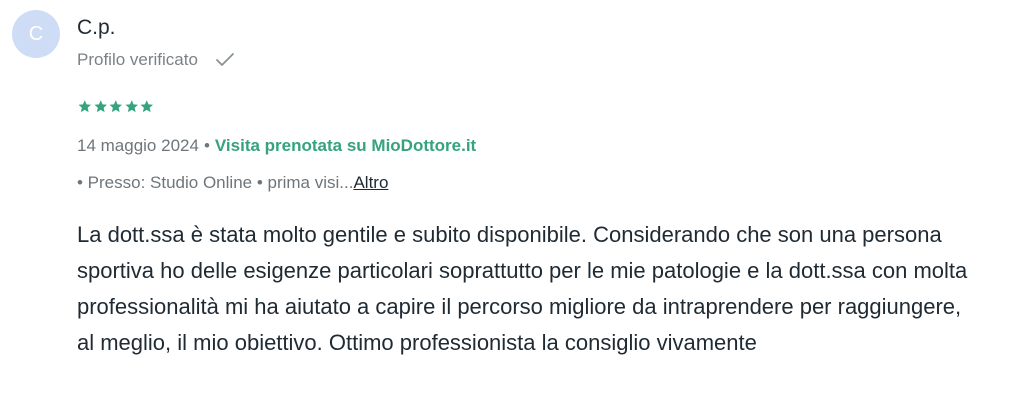 The image size is (1014, 400). I want to click on verified-profile-row: Profilo verificato, so click(156, 60).